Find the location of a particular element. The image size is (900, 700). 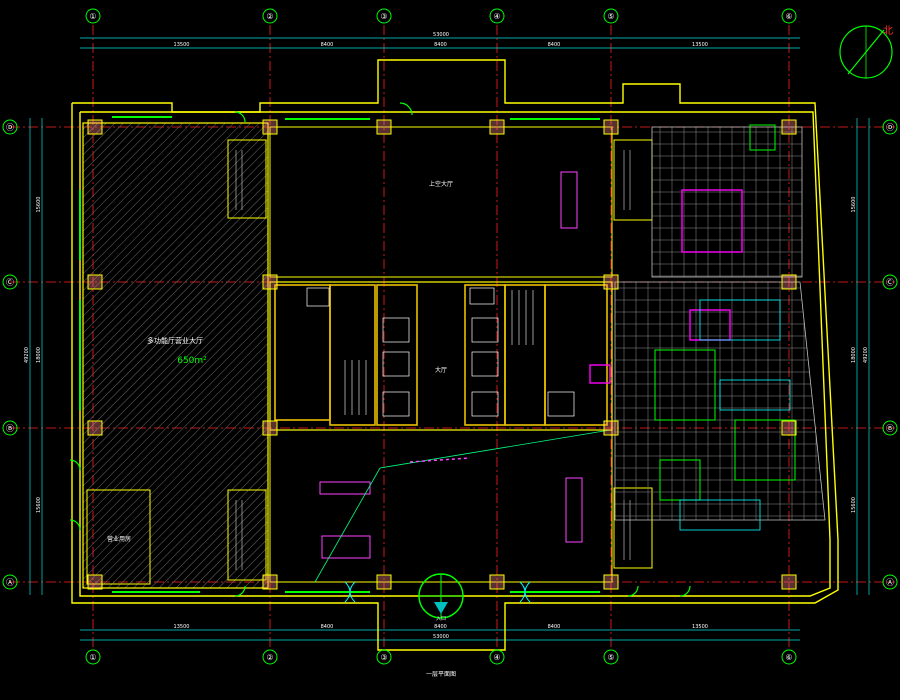

axis-col-bottom-1: ① is located at coordinates (92, 657).